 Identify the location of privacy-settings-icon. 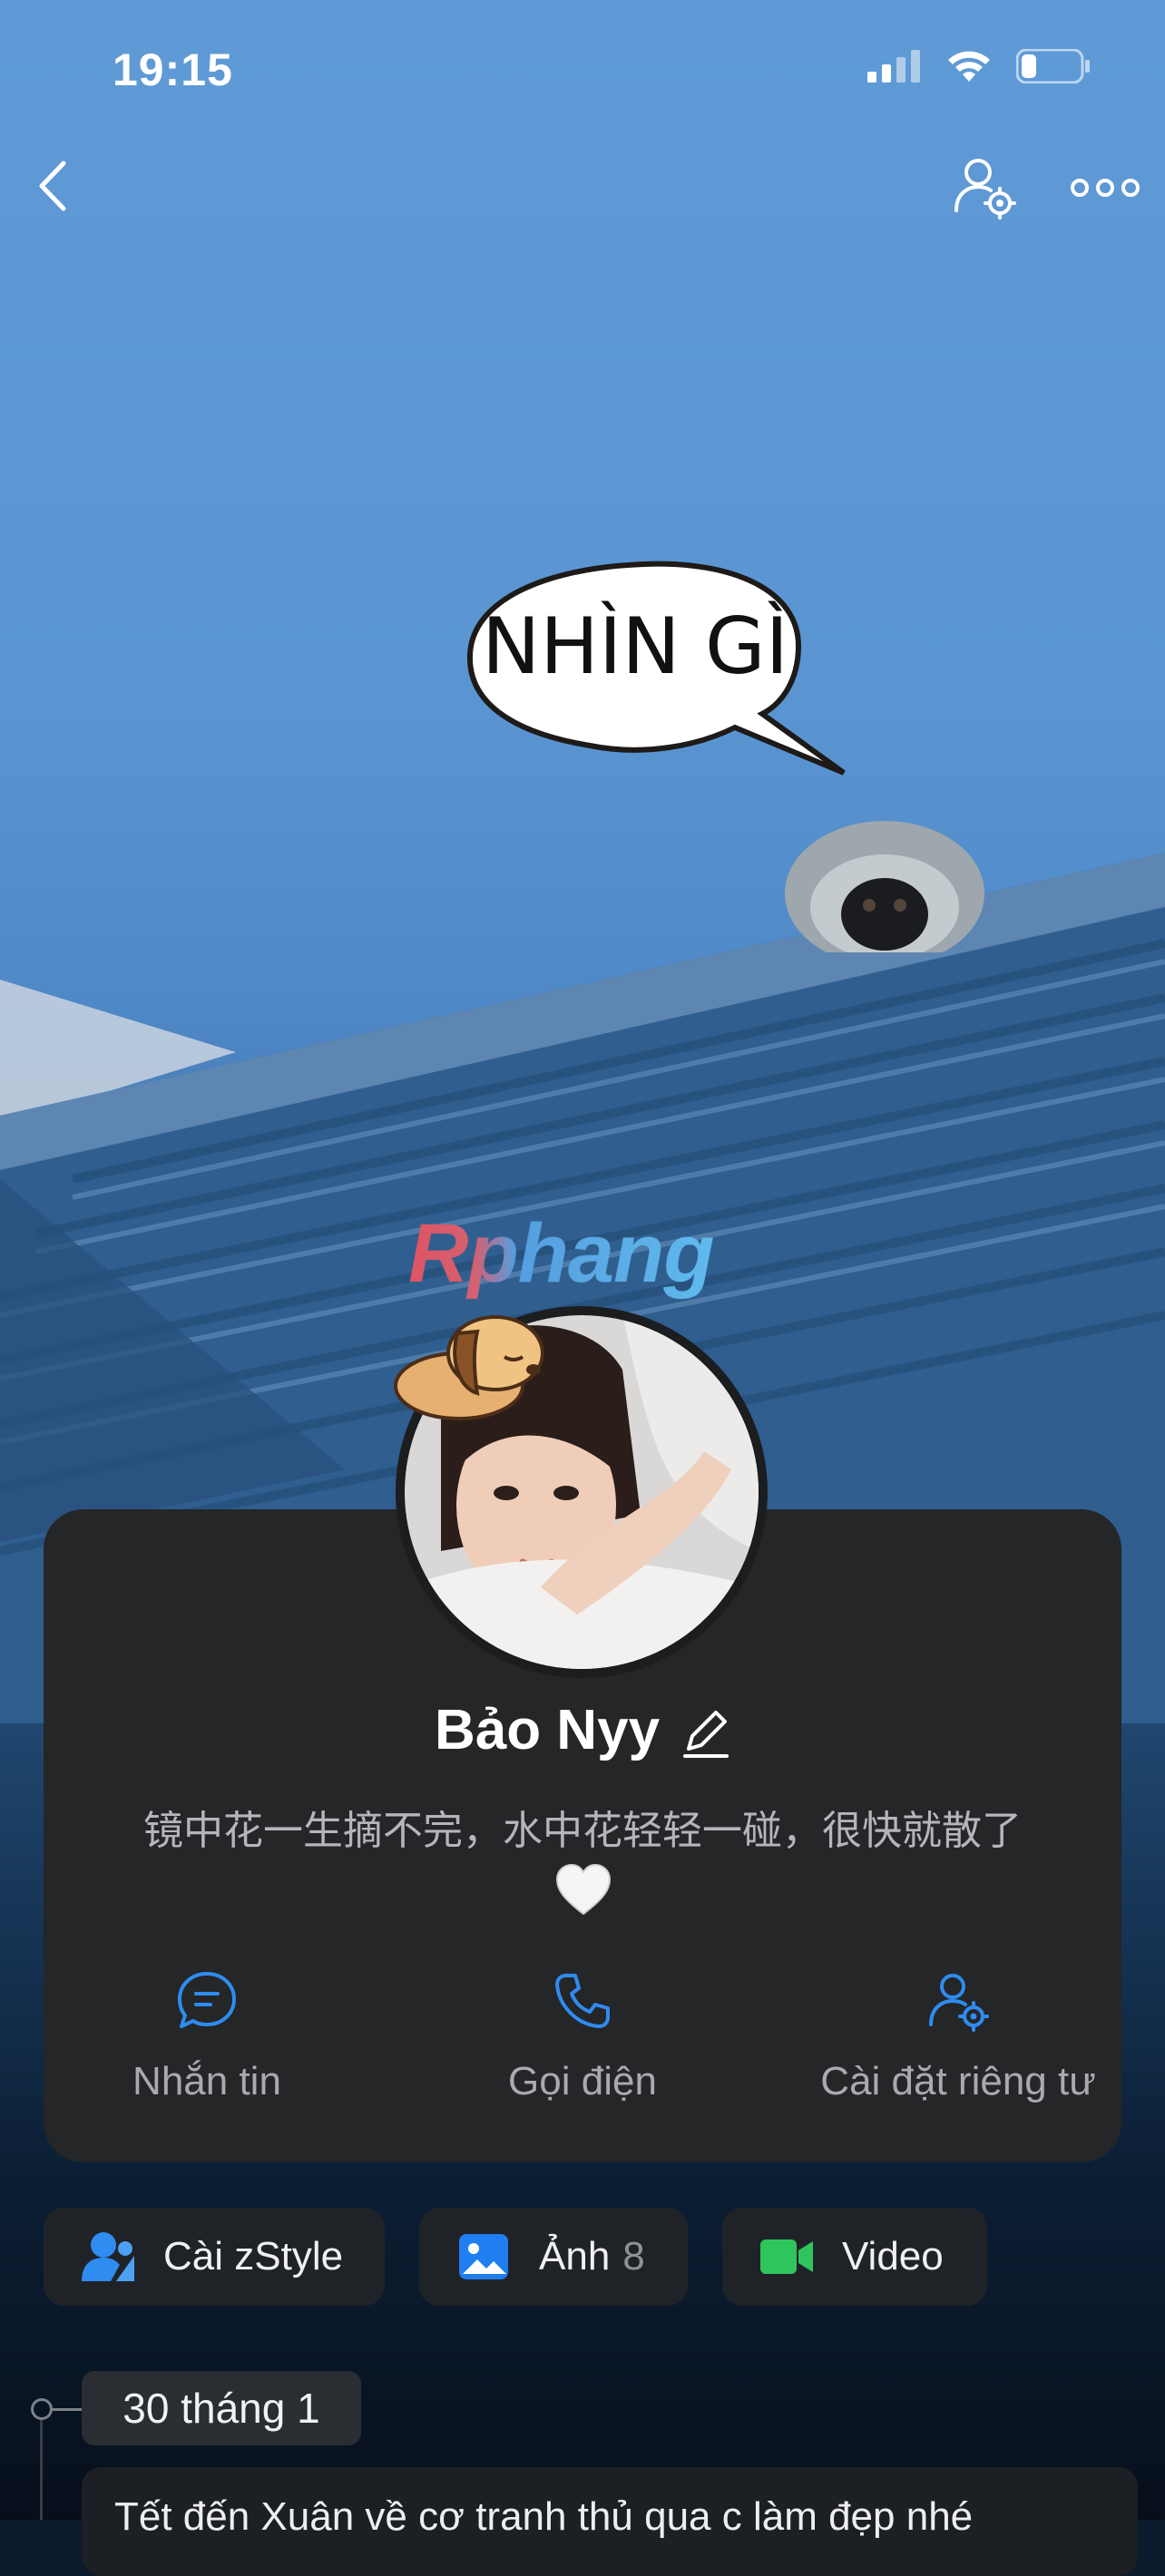
(959, 2003).